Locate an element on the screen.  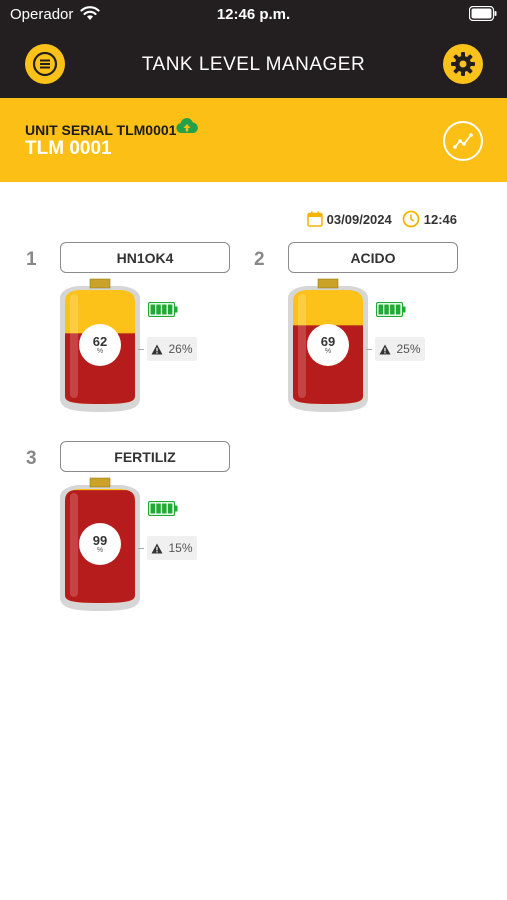
status-time: 12:46 p.m. is located at coordinates (253, 14).